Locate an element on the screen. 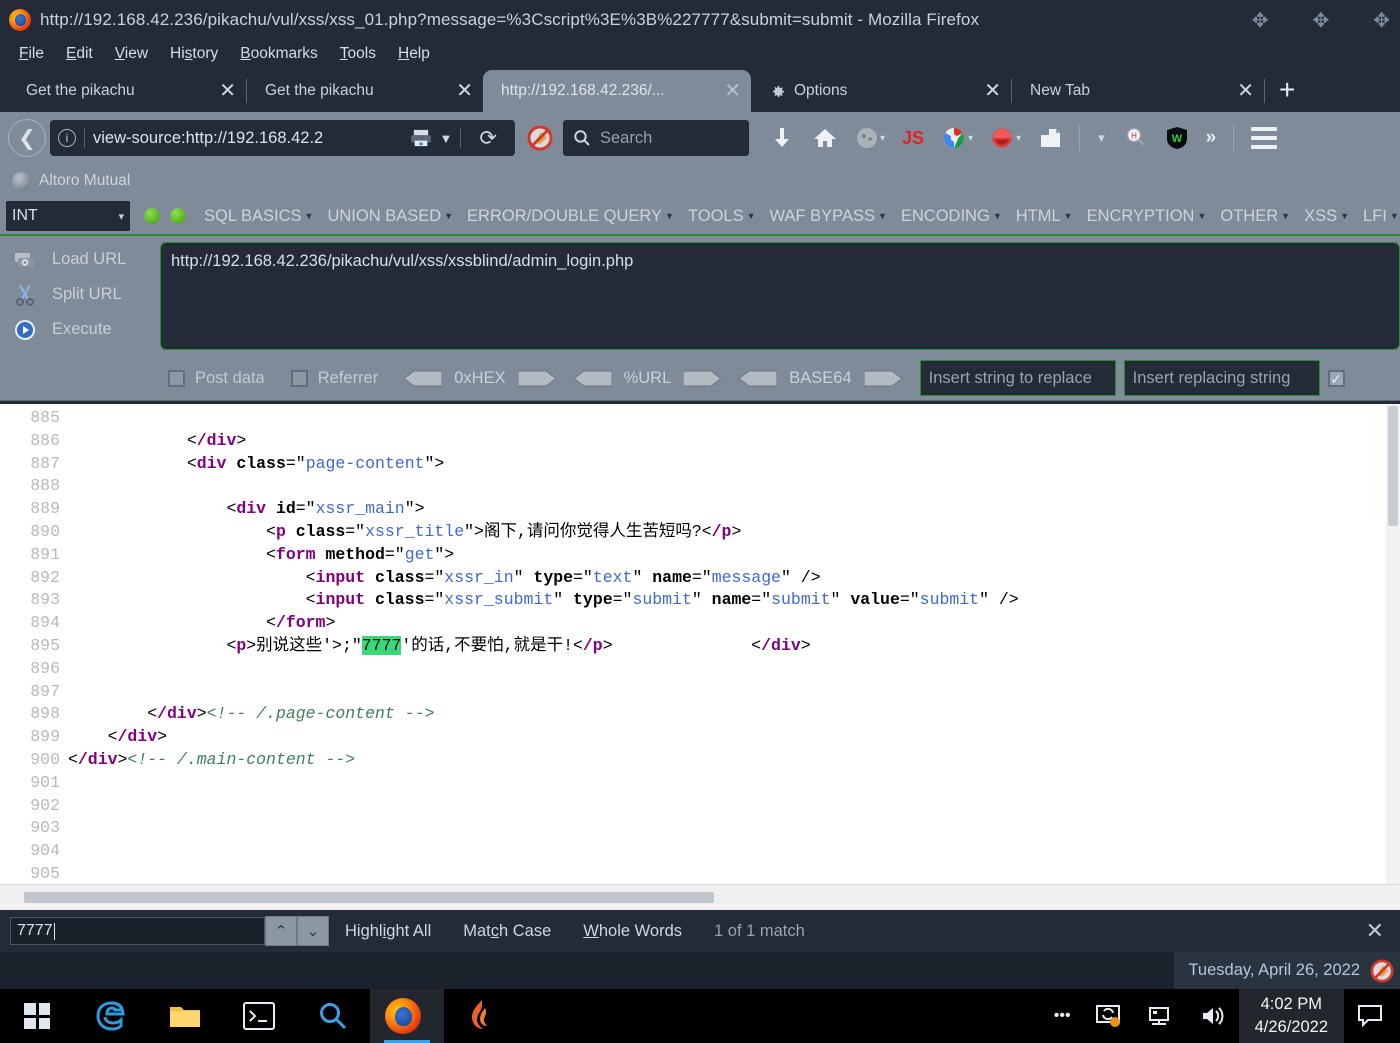 This screenshot has height=1043, width=1400. load-url-action: Load URL is located at coordinates (80, 259).